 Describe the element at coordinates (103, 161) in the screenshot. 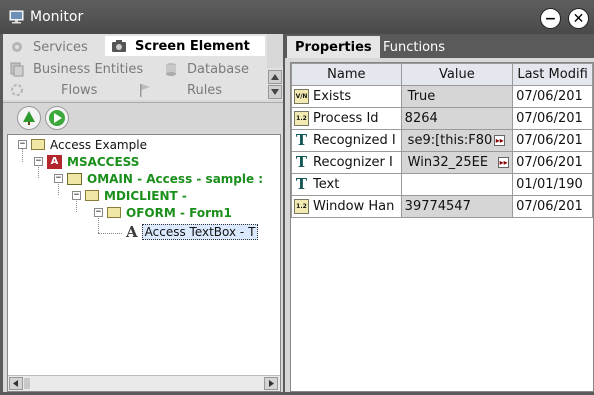

I see `tree-node-label: MSACCESS` at that location.